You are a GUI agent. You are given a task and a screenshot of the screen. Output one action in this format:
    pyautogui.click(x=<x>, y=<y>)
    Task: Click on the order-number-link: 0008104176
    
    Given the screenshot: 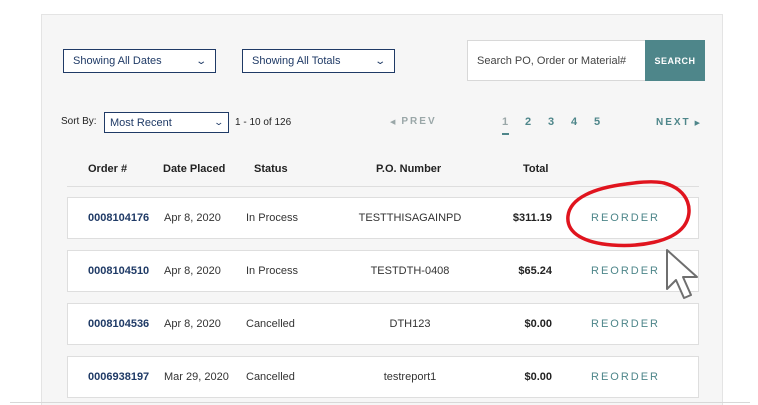 What is the action you would take?
    pyautogui.click(x=118, y=218)
    